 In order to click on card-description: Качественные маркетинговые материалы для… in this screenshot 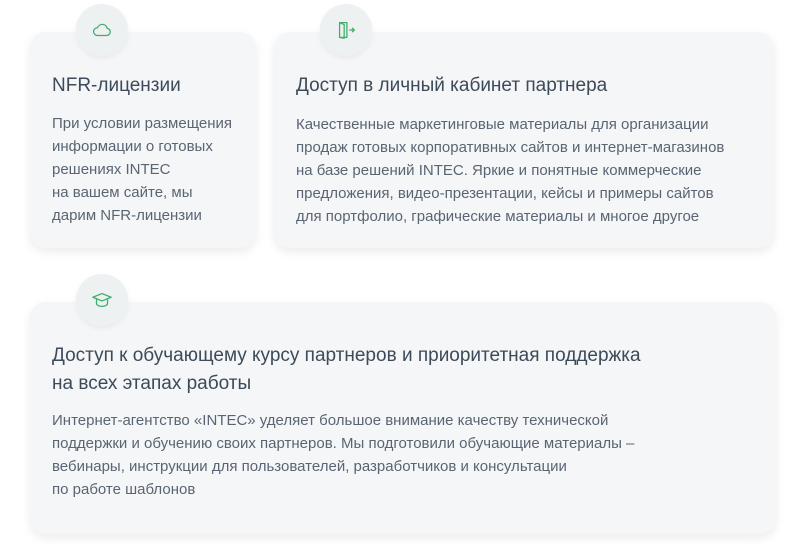, I will do `click(510, 170)`.